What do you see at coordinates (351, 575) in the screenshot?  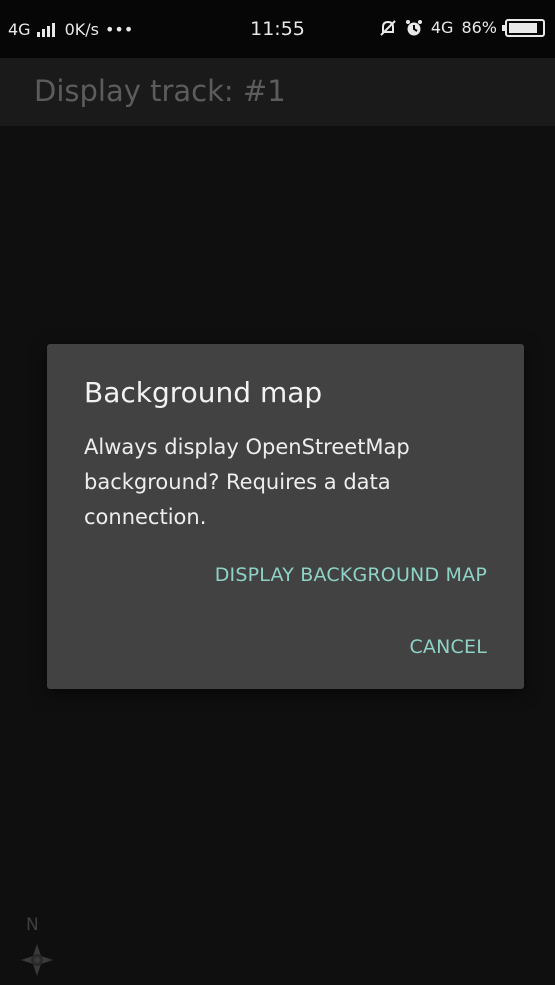 I see `display-background-map-button: DISPLAY BACKGROUND MAP` at bounding box center [351, 575].